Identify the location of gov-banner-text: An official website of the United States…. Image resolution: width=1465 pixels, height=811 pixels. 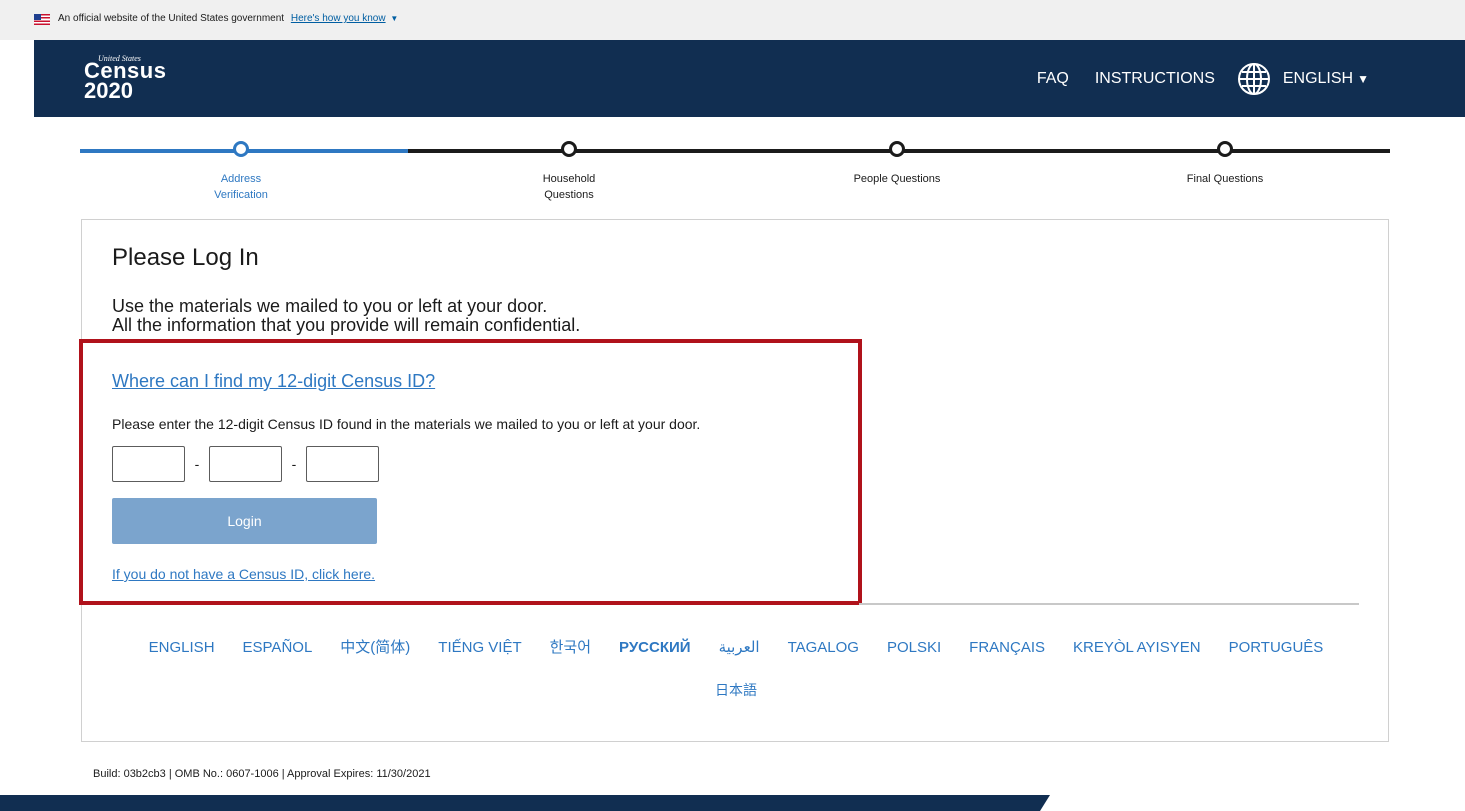
(228, 18).